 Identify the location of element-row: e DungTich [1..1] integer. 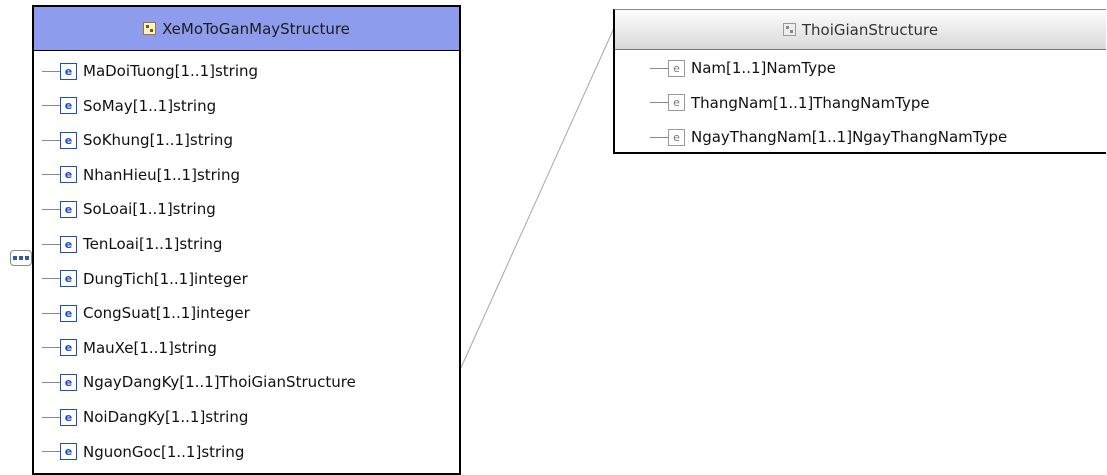
(145, 279).